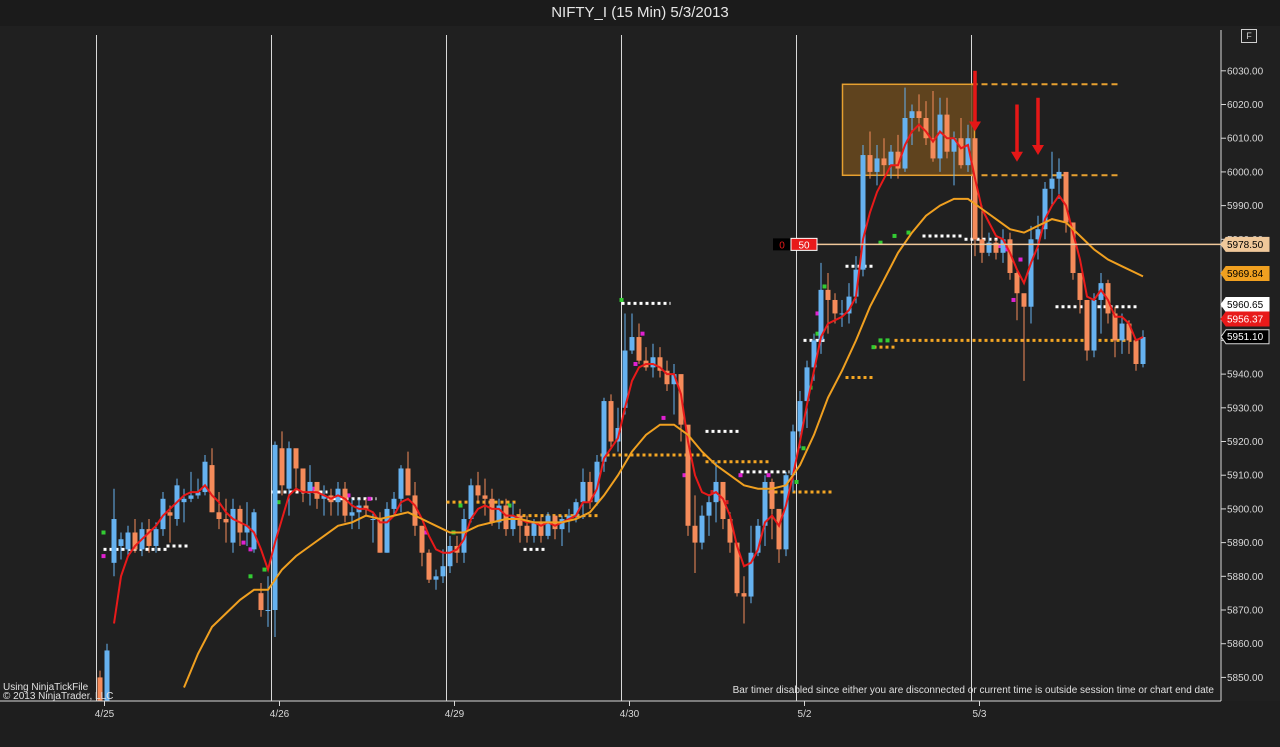  Describe the element at coordinates (1245, 611) in the screenshot. I see `price-tick-label: 5870.00` at that location.